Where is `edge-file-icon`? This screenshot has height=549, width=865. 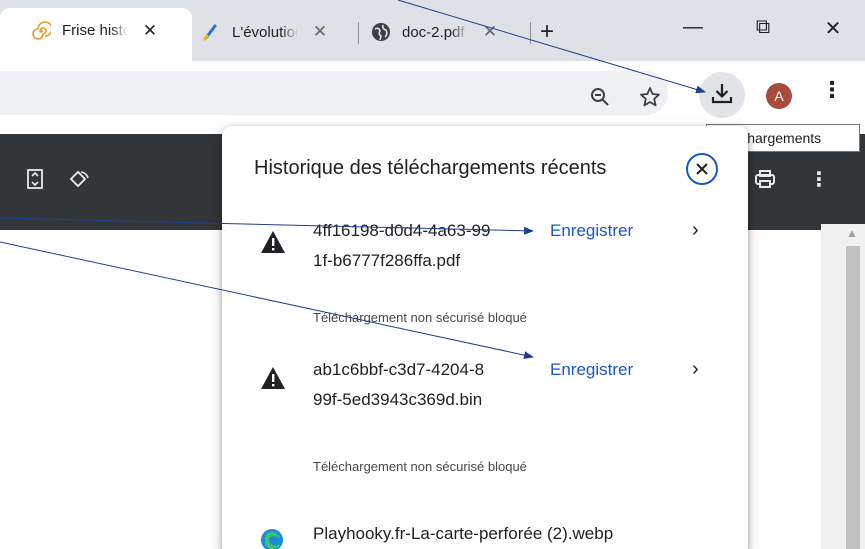 edge-file-icon is located at coordinates (272, 539).